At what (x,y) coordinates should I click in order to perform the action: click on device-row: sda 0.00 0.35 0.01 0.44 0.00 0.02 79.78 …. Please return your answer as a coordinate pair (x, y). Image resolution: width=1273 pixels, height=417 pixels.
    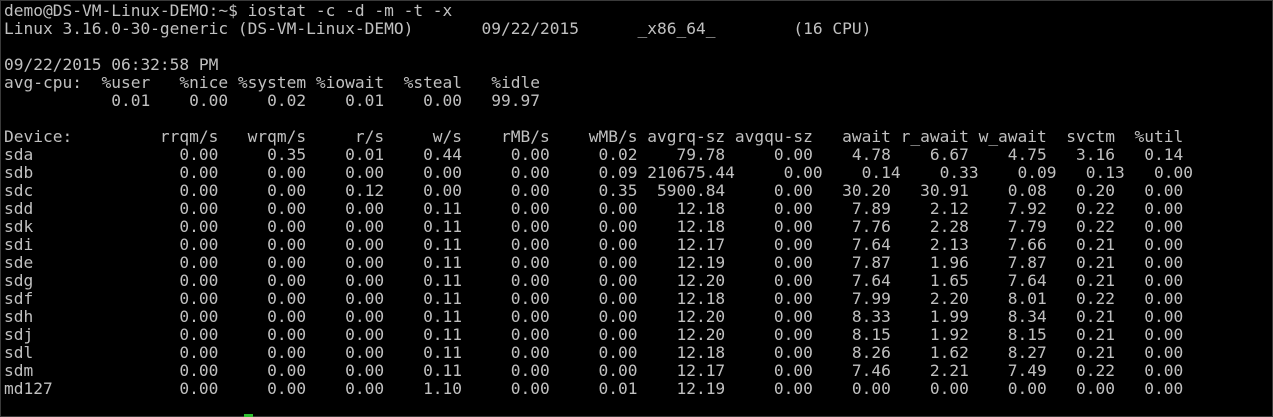
    Looking at the image, I should click on (594, 154).